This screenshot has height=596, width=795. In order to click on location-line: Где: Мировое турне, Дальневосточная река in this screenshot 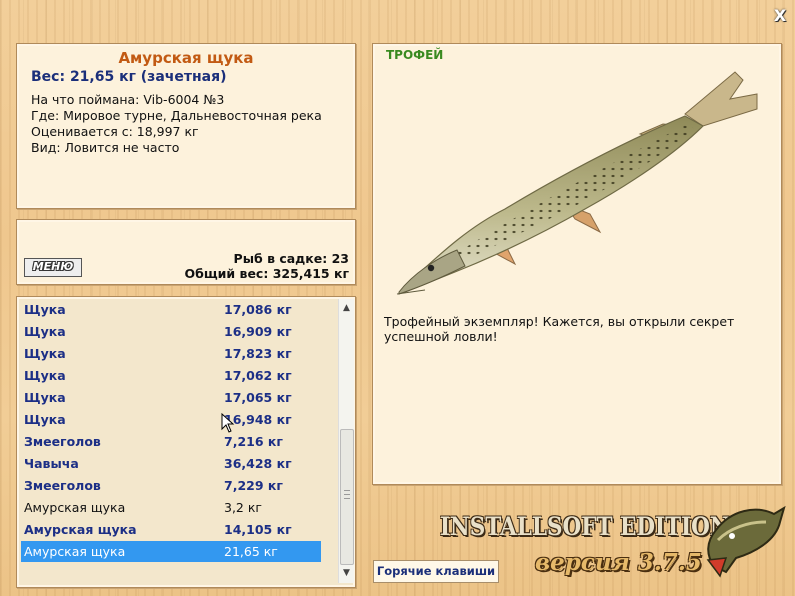, I will do `click(176, 115)`.